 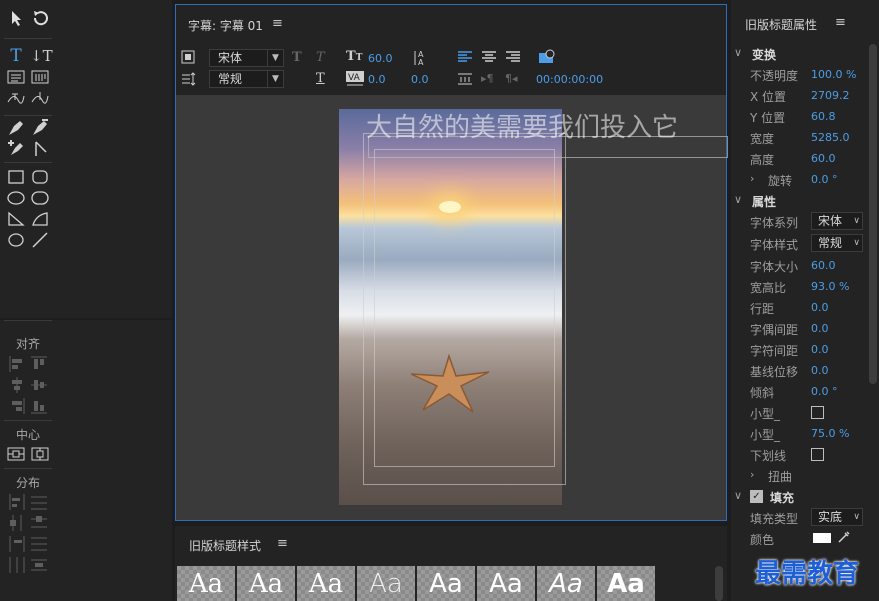 What do you see at coordinates (277, 23) in the screenshot?
I see `editor-menu-icon: ≡` at bounding box center [277, 23].